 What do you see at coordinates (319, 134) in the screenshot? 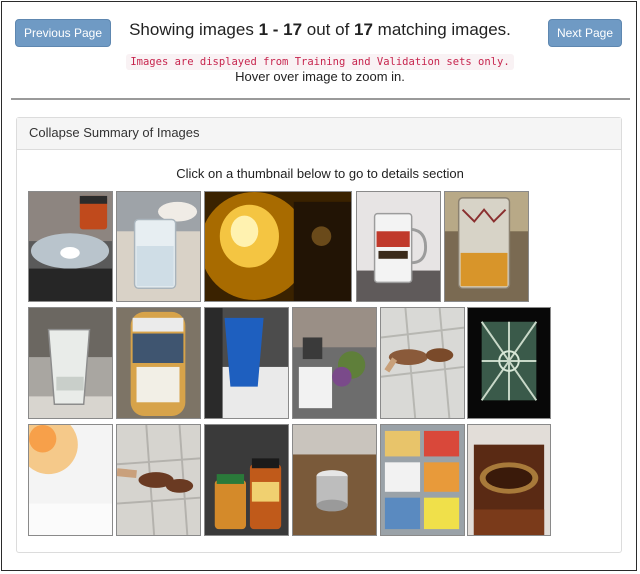
I see `collapse-summary-toggle: Collapse Summary of Images` at bounding box center [319, 134].